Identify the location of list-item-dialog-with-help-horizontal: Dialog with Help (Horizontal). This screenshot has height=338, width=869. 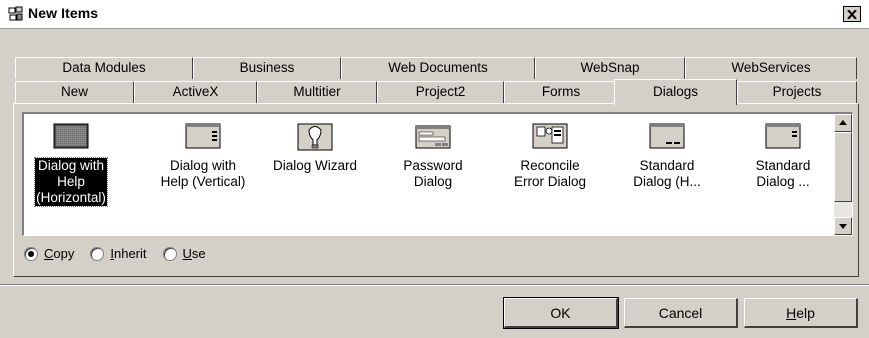
(71, 162).